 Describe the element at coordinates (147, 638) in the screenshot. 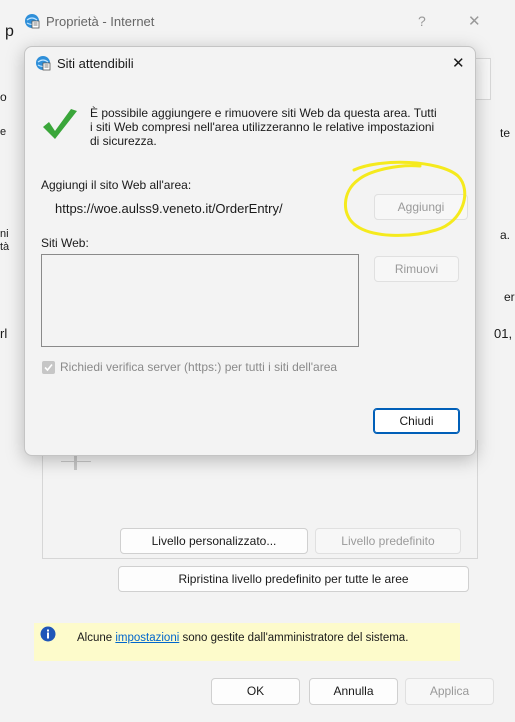

I see `settings-link: impostazioni` at that location.